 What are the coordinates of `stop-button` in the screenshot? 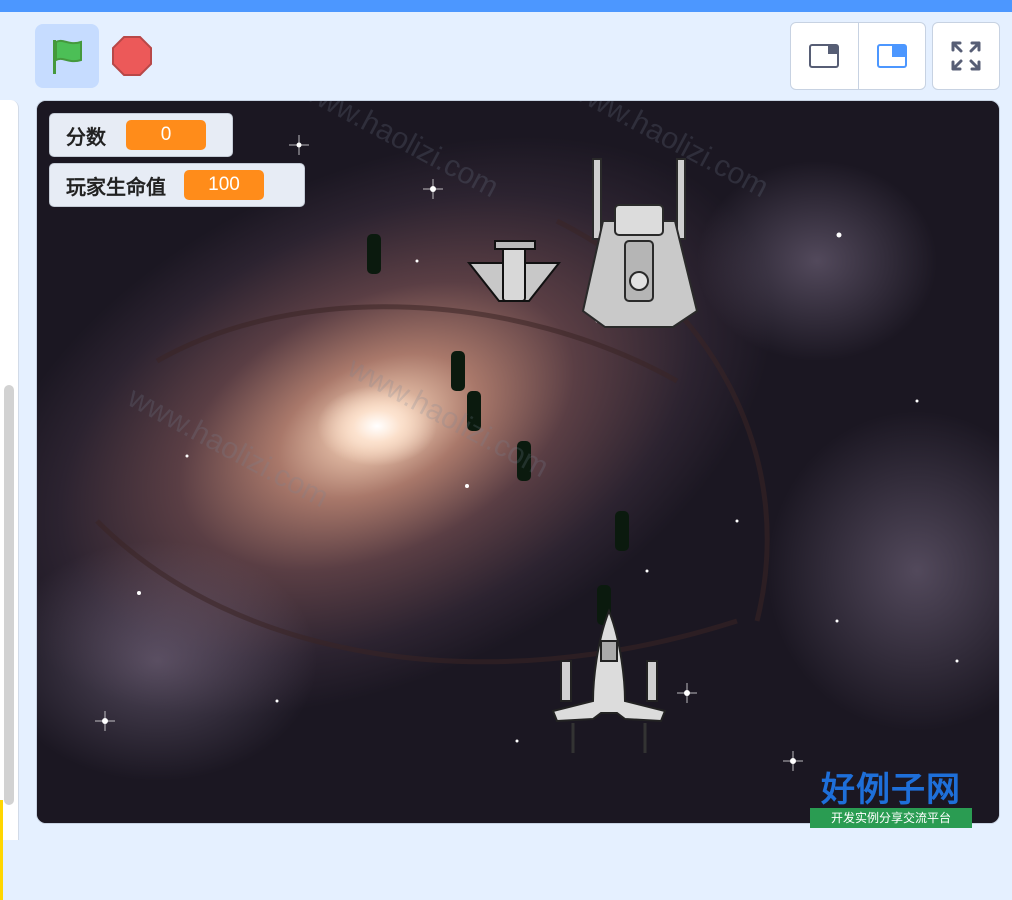 It's located at (132, 56).